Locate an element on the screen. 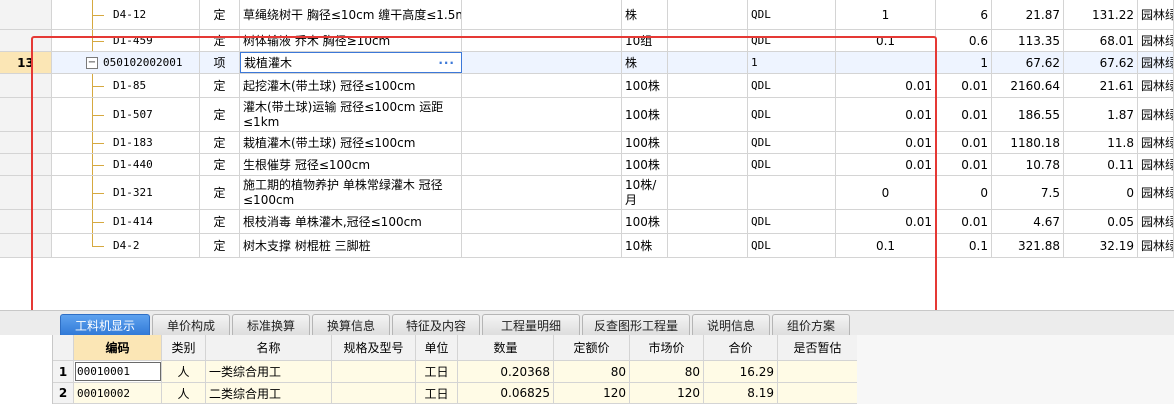 The image size is (1174, 404). code-cell: D1-440 is located at coordinates (155, 164).